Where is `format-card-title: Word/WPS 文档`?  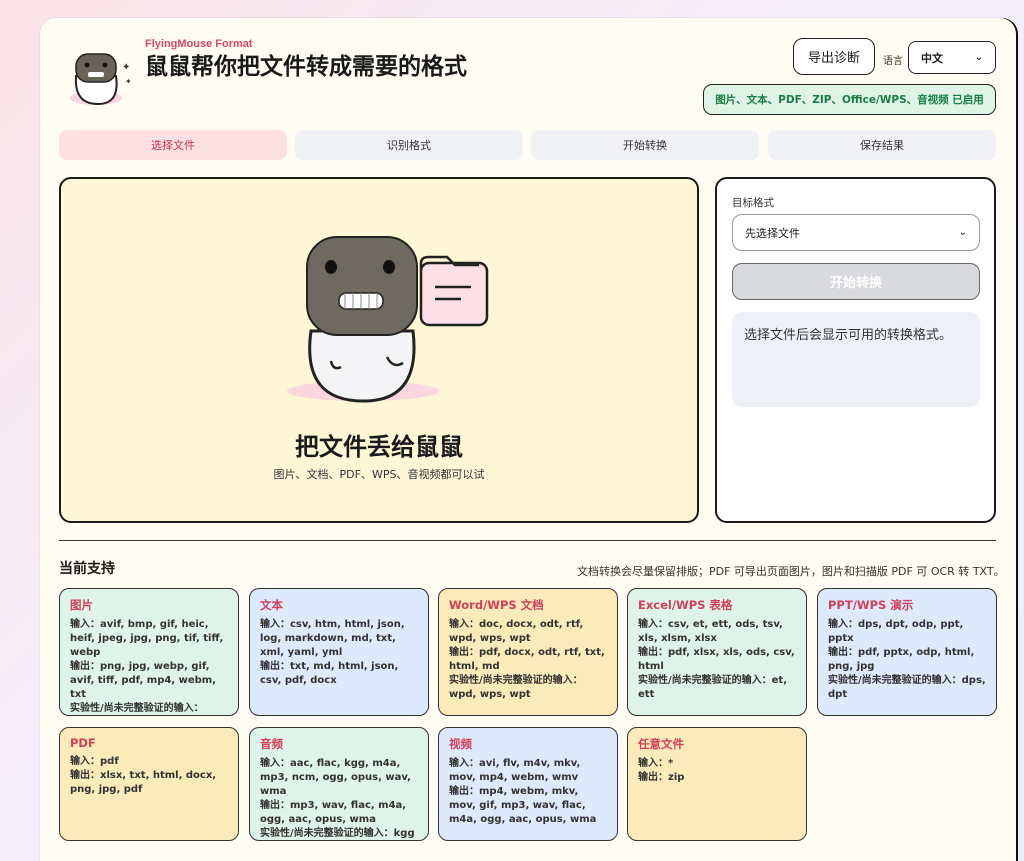 format-card-title: Word/WPS 文档 is located at coordinates (496, 605).